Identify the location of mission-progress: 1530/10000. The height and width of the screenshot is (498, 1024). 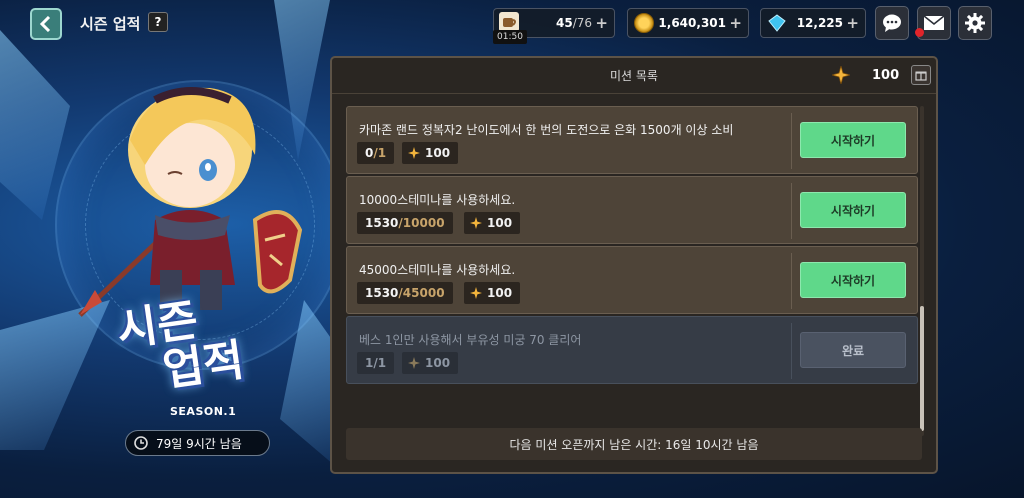
(405, 223).